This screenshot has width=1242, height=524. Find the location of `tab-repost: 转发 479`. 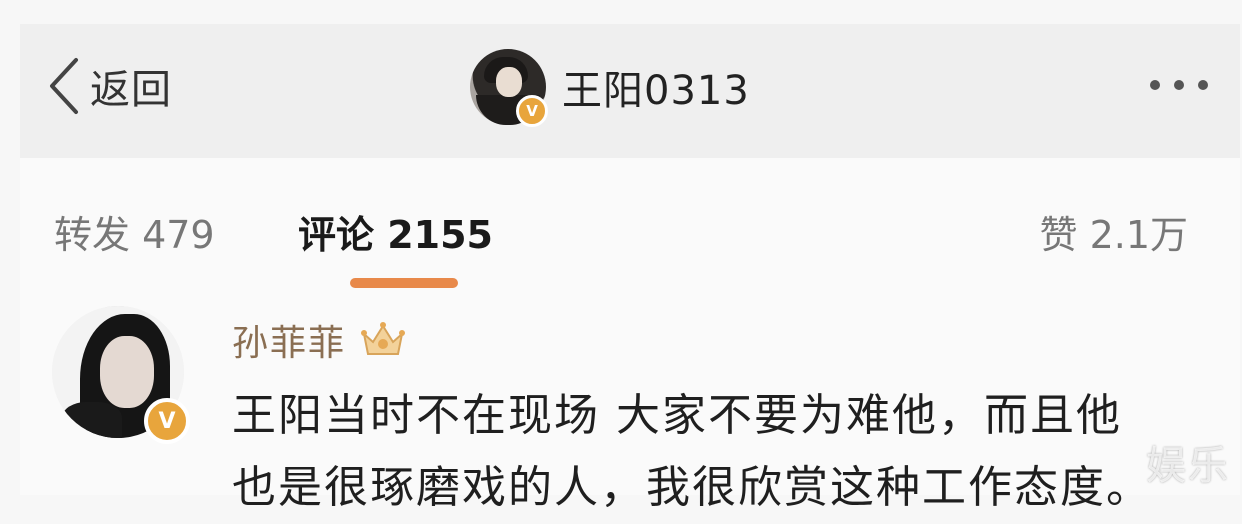

tab-repost: 转发 479 is located at coordinates (134, 231).